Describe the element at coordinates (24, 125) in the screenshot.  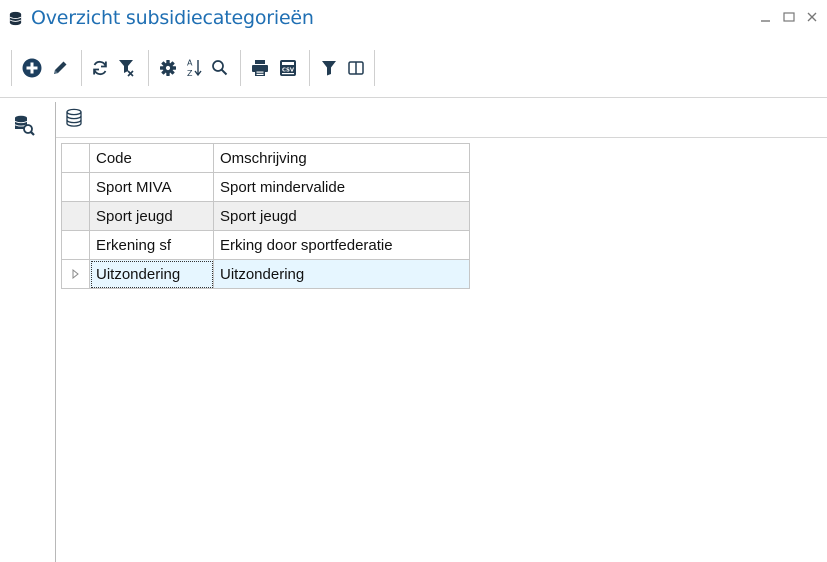
I see `database-search-icon` at that location.